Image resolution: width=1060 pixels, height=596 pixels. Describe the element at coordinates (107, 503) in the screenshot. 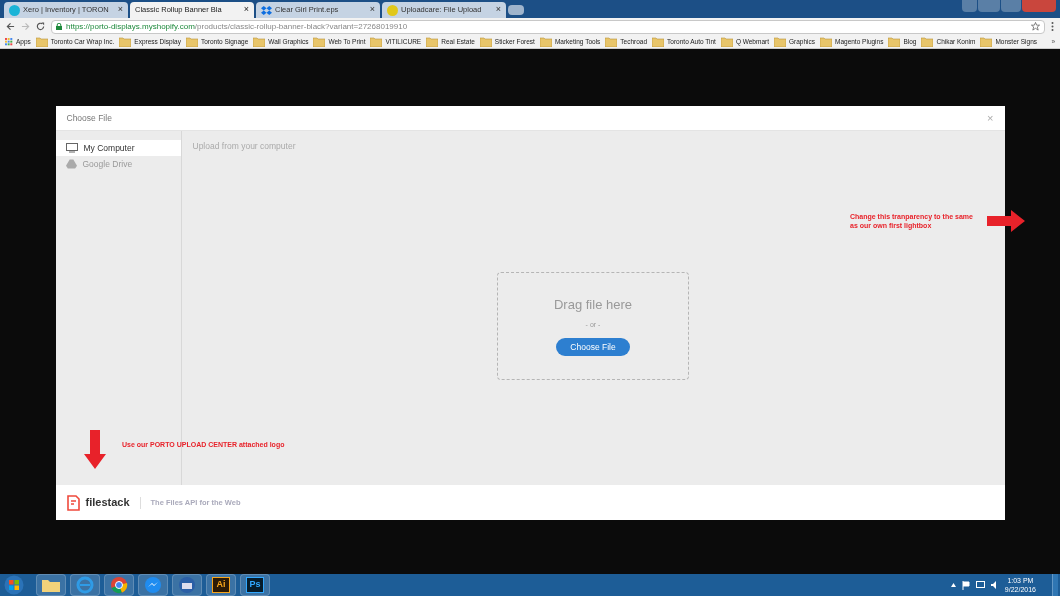

I see `brand-name: filestack` at that location.